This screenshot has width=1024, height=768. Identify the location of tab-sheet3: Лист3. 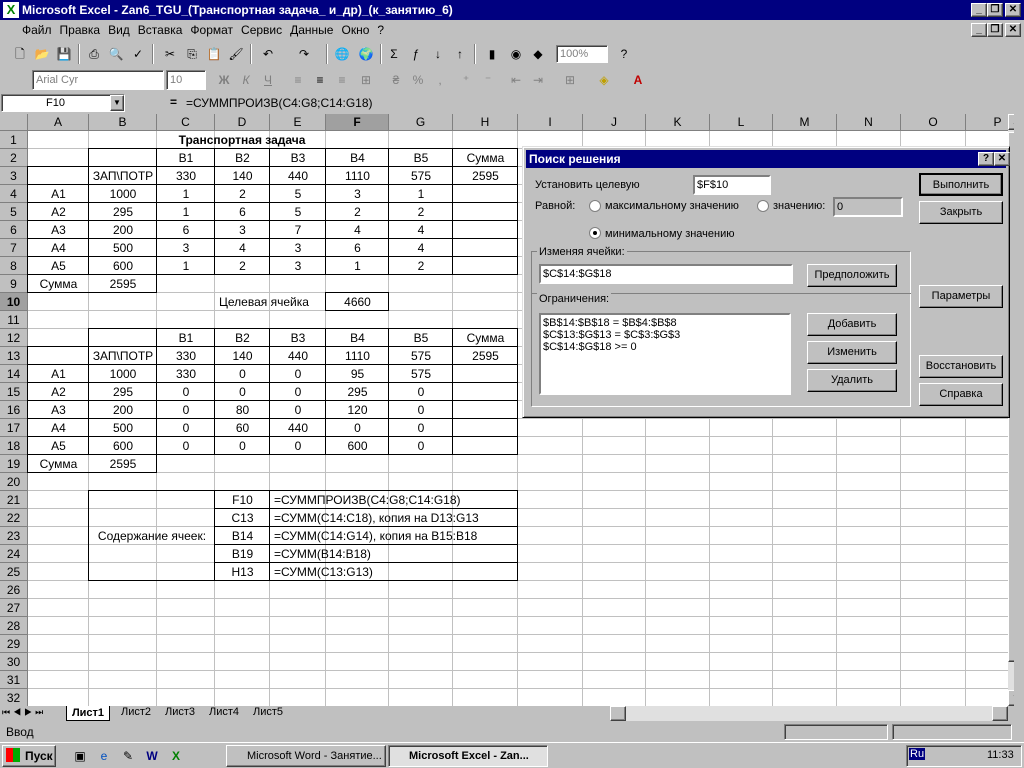
(180, 713).